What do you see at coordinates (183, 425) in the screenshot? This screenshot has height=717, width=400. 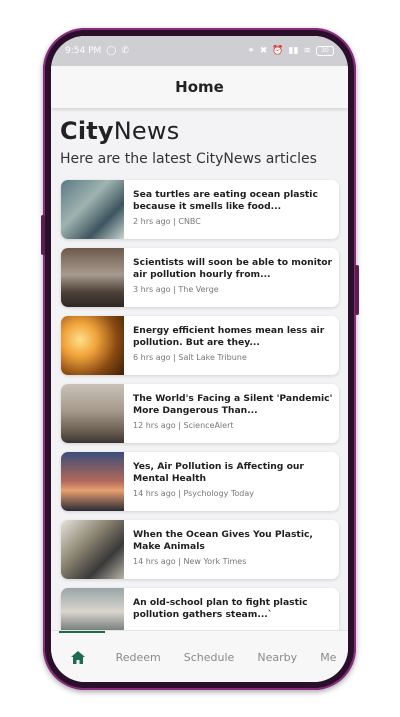 I see `article-meta: 12 hrs ago | ScienceAlert` at bounding box center [183, 425].